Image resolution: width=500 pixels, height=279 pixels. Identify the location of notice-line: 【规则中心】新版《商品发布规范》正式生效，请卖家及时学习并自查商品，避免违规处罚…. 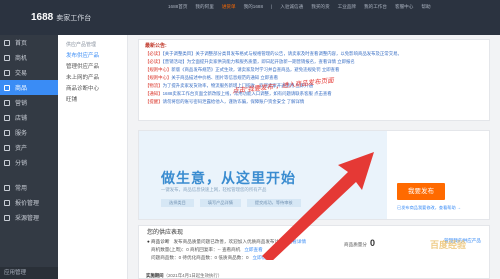
(314, 70).